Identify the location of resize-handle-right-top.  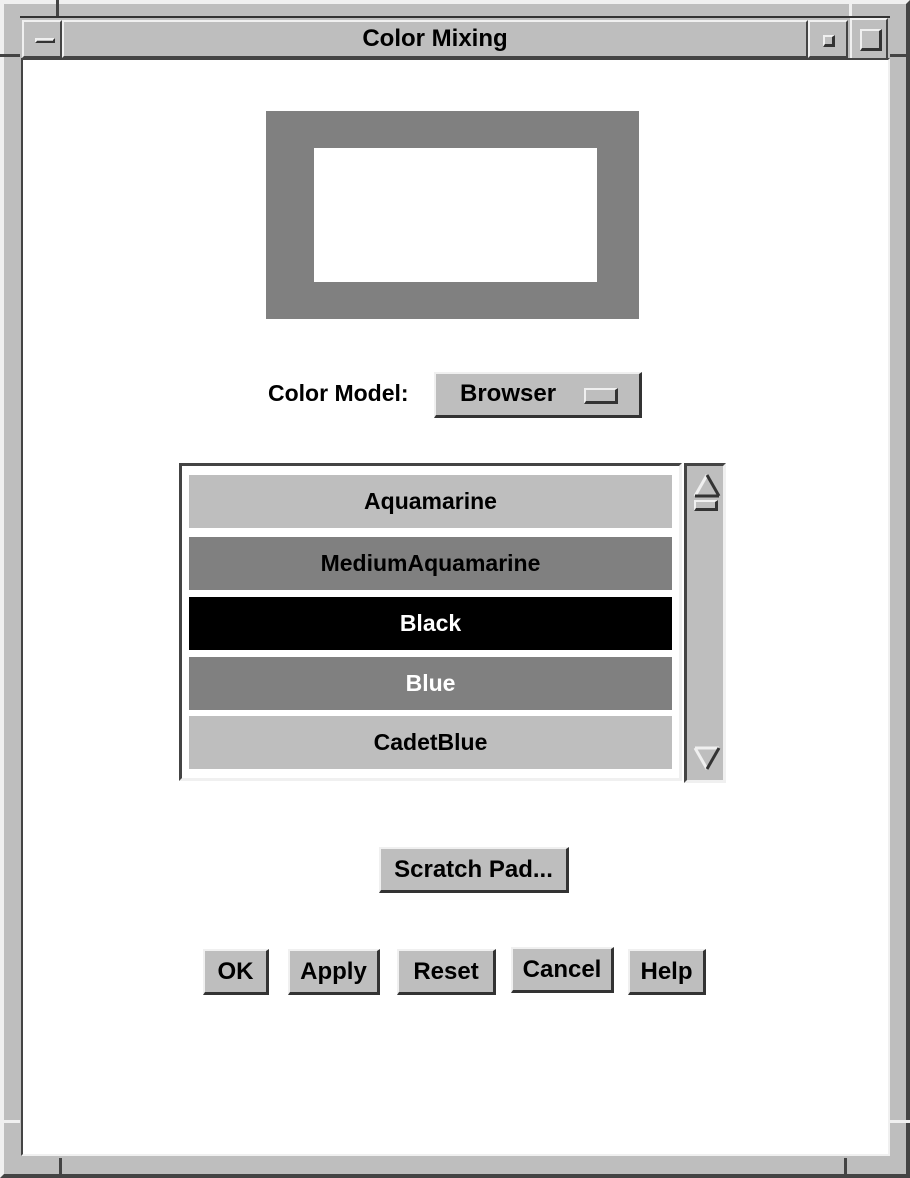
(900, 55).